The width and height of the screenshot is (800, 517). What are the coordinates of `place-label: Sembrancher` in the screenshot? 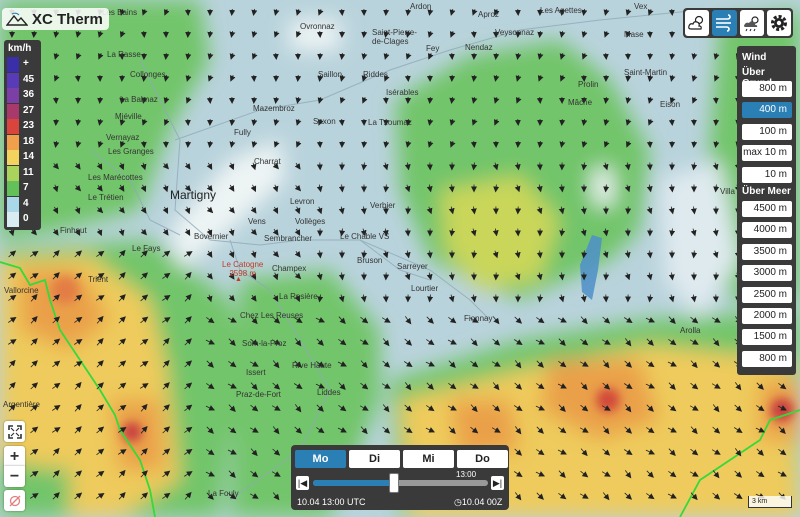 It's located at (288, 238).